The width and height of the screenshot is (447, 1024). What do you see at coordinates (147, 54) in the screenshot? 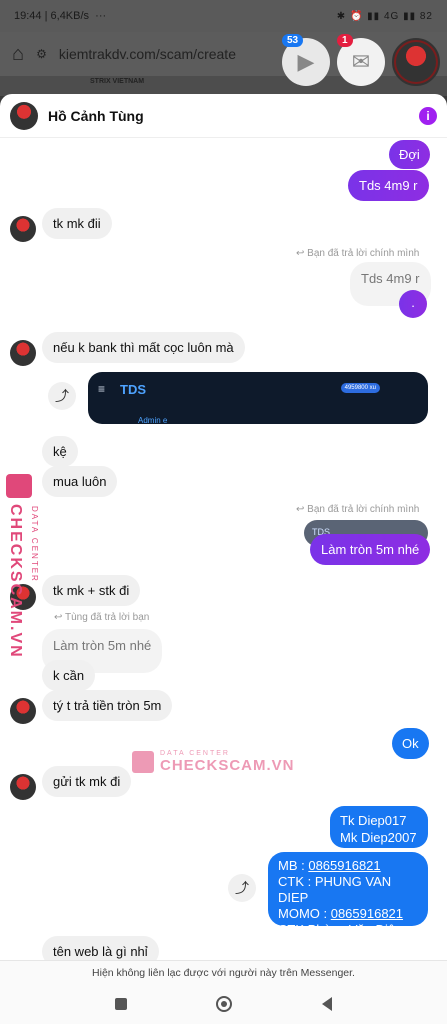
I see `url-field: kiemtrakdv.com/scam/create` at bounding box center [147, 54].